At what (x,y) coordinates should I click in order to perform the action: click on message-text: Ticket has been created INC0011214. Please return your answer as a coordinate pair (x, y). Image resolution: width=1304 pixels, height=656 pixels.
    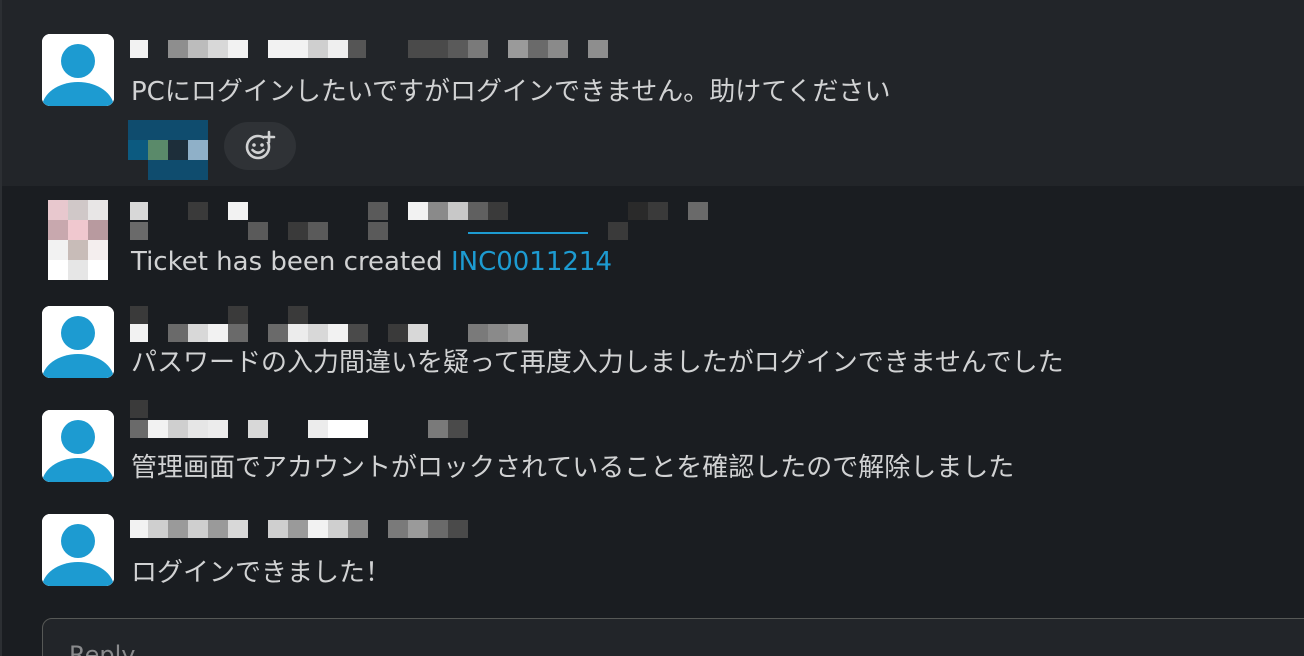
    Looking at the image, I should click on (371, 262).